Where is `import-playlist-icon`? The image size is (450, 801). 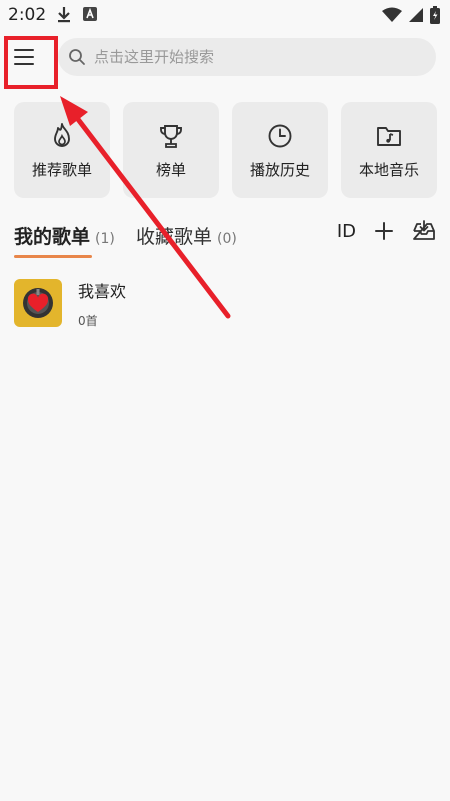 import-playlist-icon is located at coordinates (424, 231).